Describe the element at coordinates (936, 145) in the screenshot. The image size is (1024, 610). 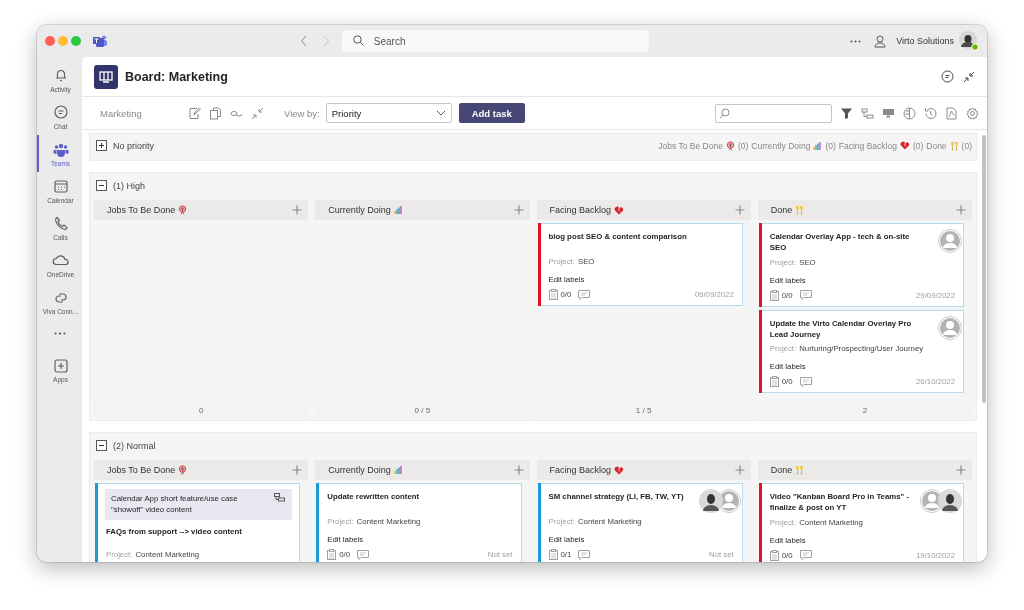
I see `status-name: Done` at that location.